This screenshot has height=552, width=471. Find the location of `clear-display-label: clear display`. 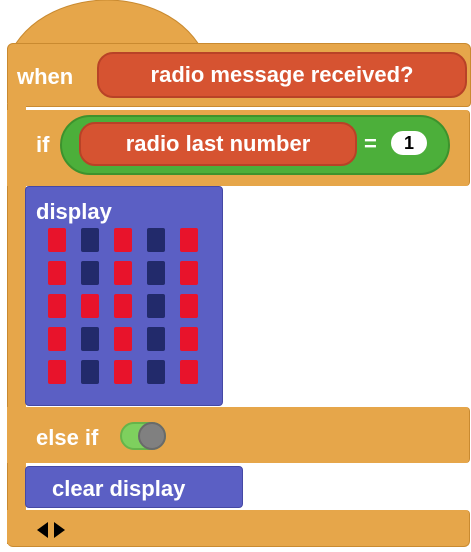

clear-display-label: clear display is located at coordinates (119, 488).